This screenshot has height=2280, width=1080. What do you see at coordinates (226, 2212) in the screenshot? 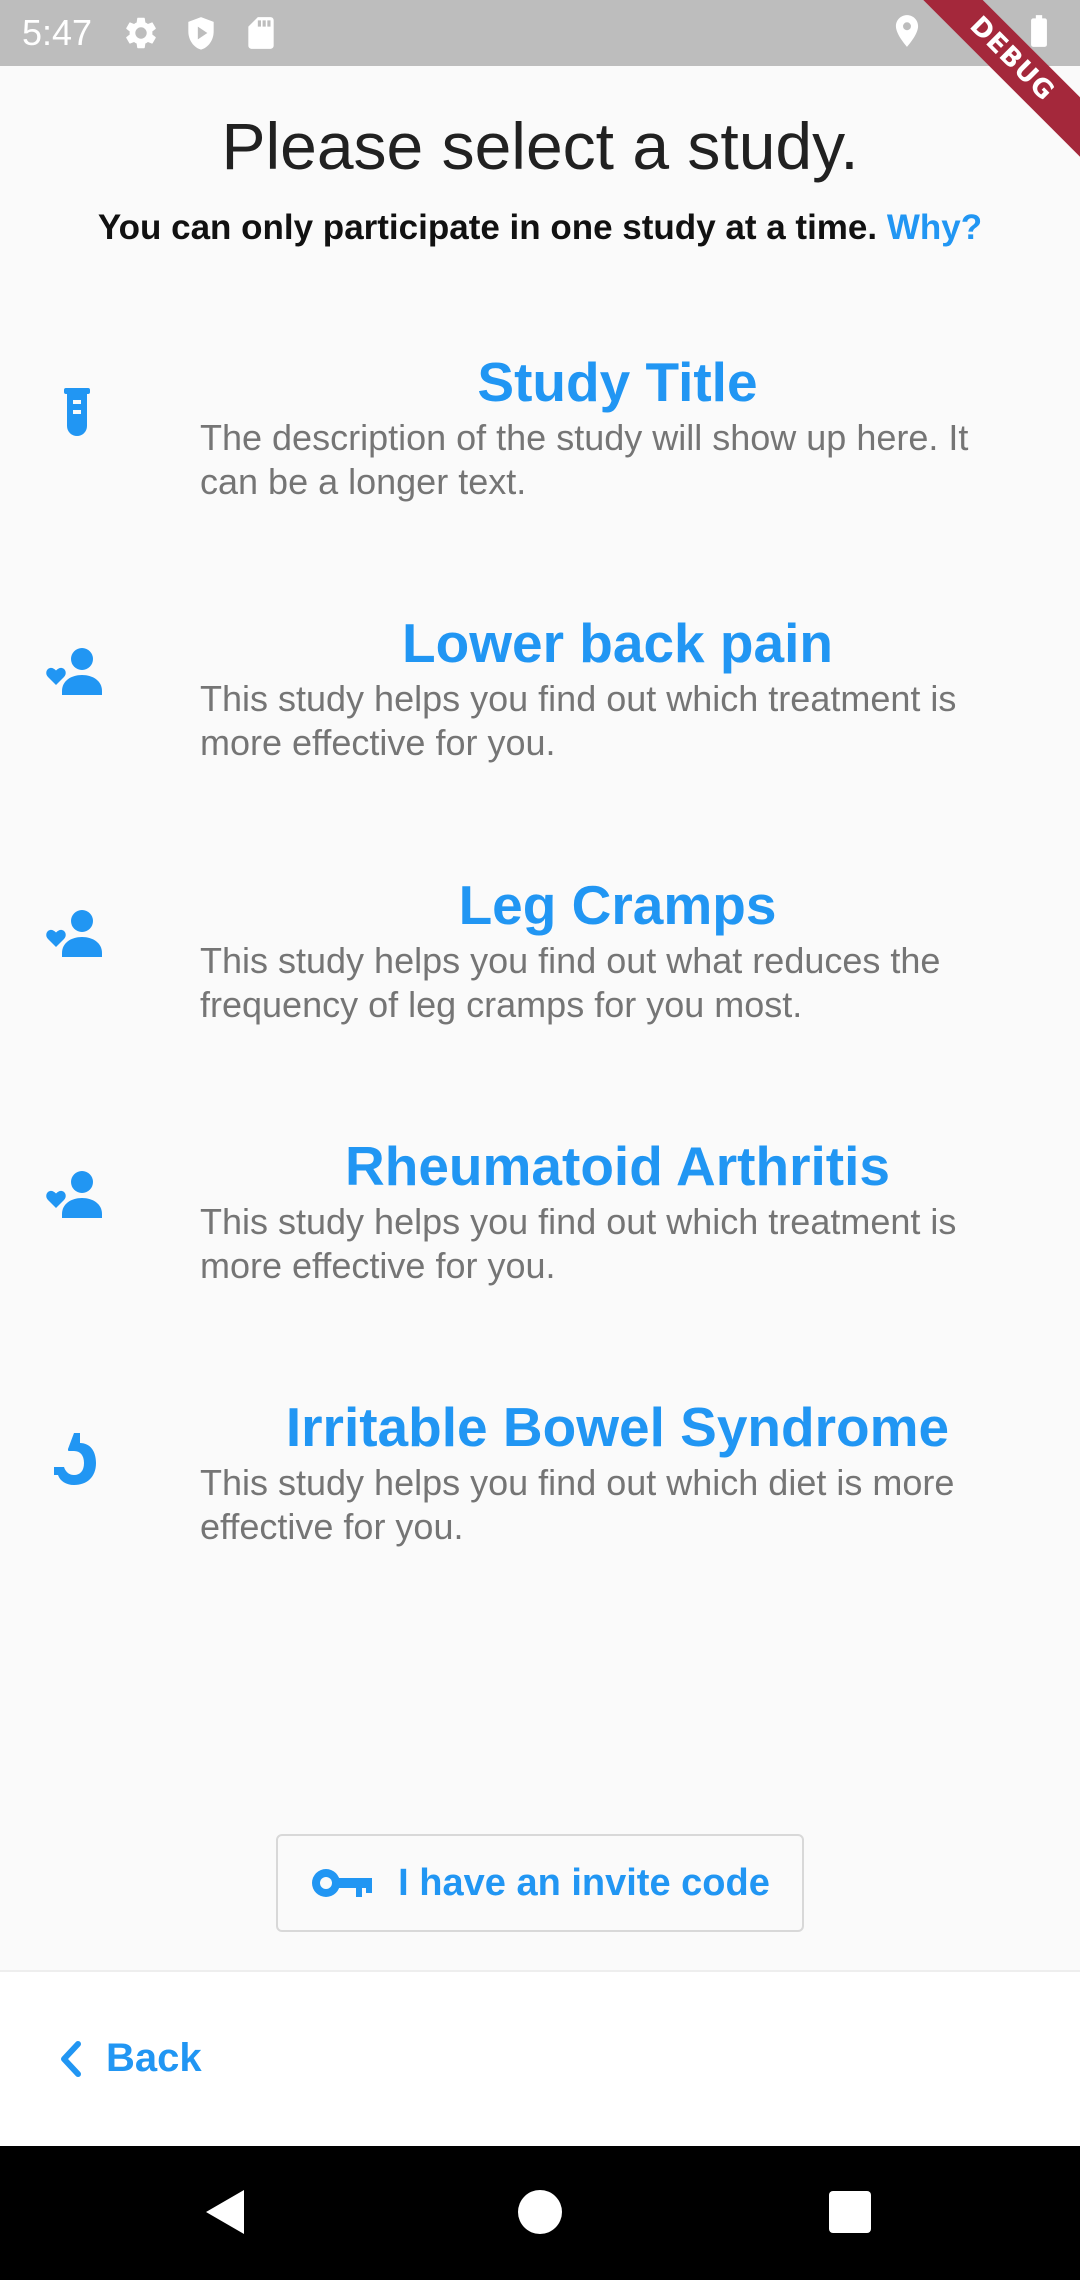
I see `nav-back-icon` at bounding box center [226, 2212].